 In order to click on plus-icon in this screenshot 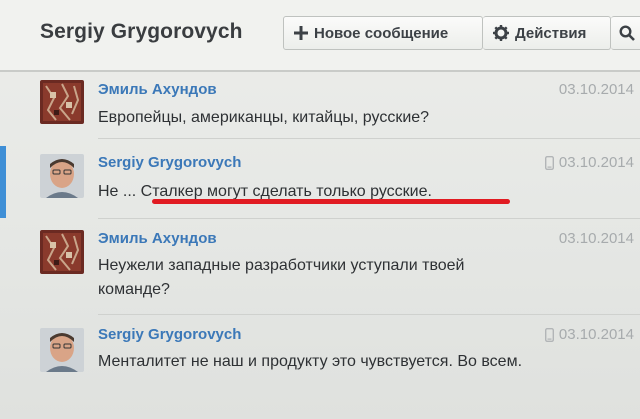, I will do `click(301, 33)`.